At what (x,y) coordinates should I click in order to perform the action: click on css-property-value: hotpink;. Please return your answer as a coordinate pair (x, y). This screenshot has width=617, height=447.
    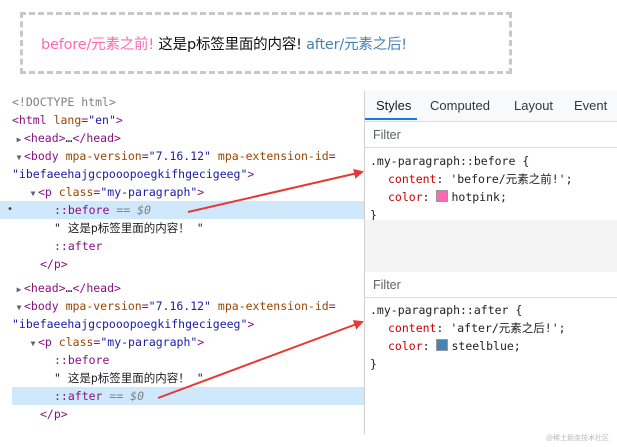
    Looking at the image, I should click on (478, 197).